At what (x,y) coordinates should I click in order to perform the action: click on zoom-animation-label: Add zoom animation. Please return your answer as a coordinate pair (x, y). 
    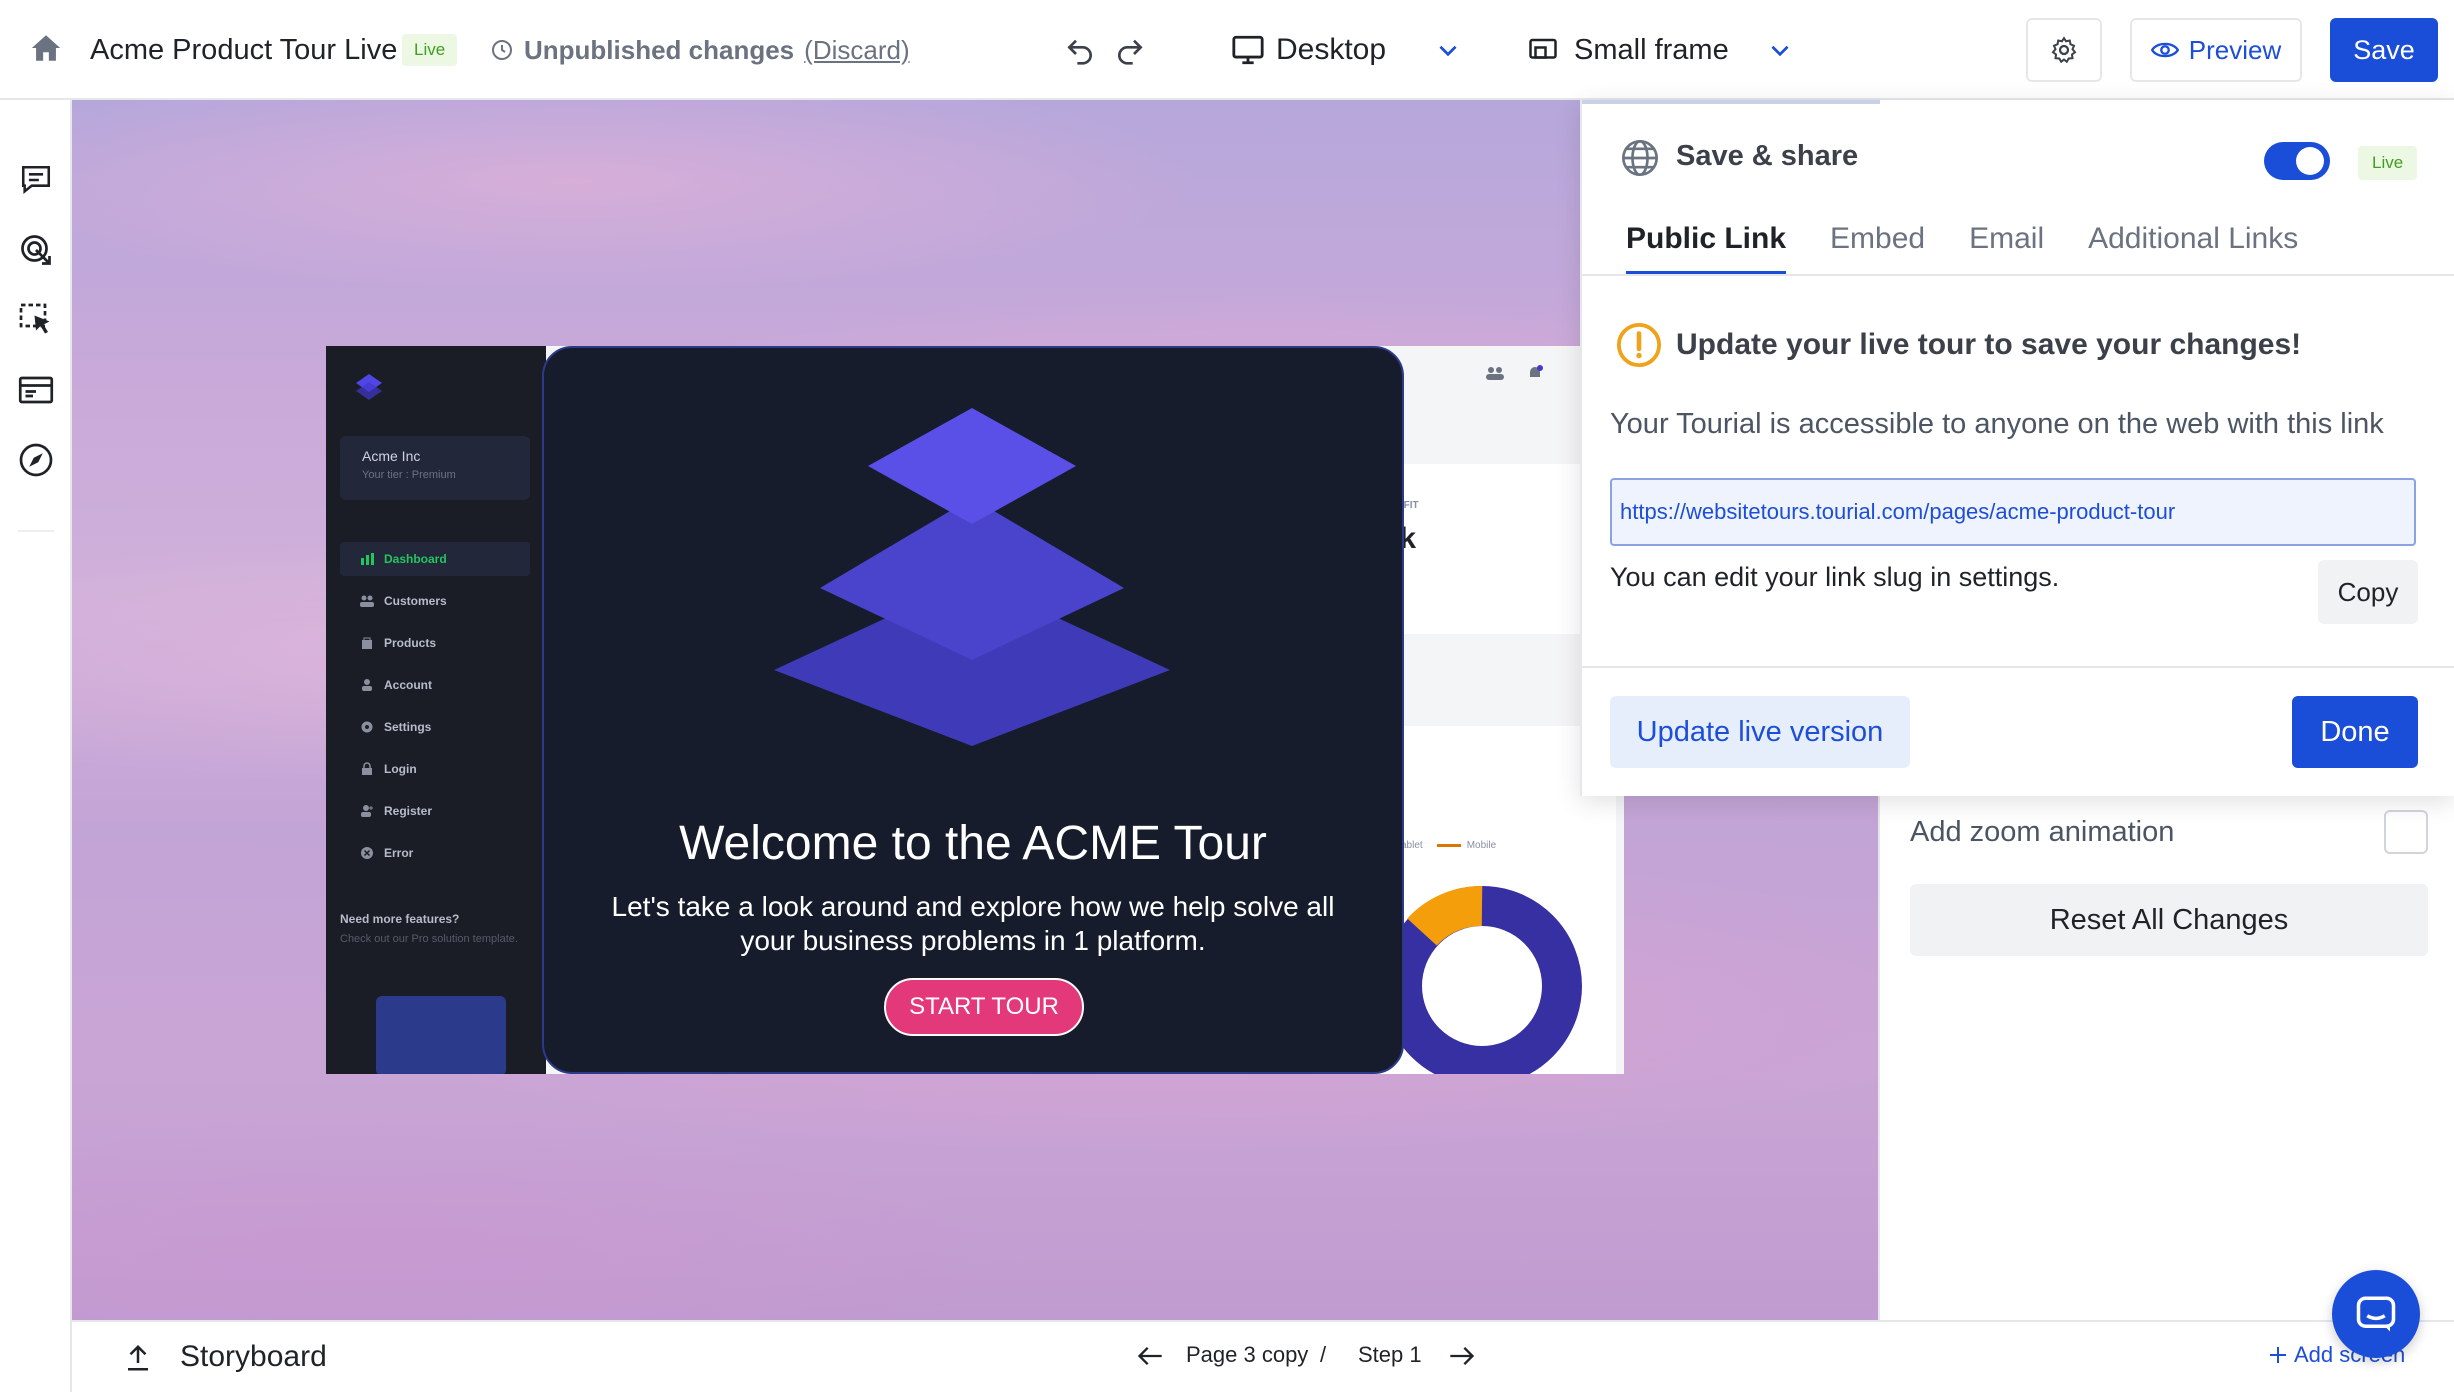
    Looking at the image, I should click on (2042, 832).